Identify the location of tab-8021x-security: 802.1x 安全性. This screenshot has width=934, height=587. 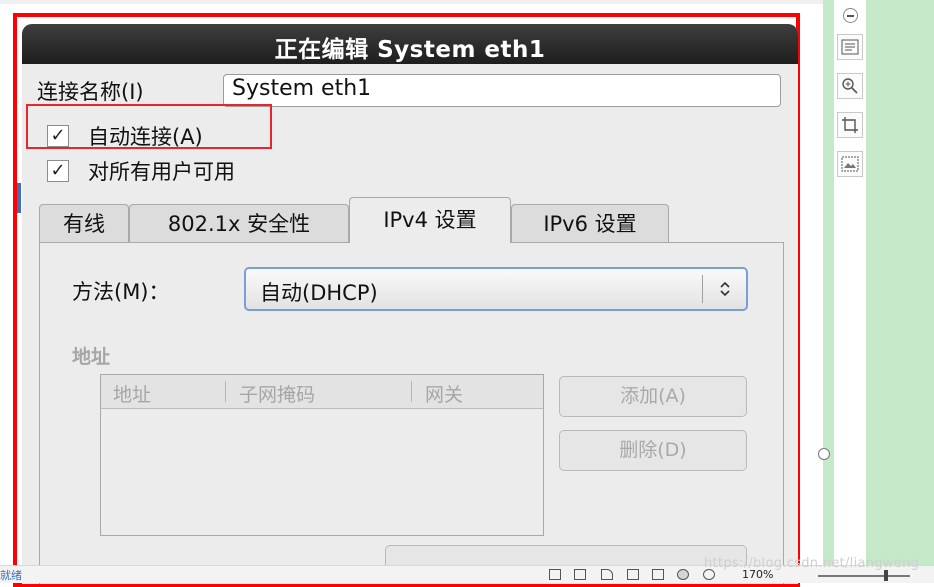
(239, 223).